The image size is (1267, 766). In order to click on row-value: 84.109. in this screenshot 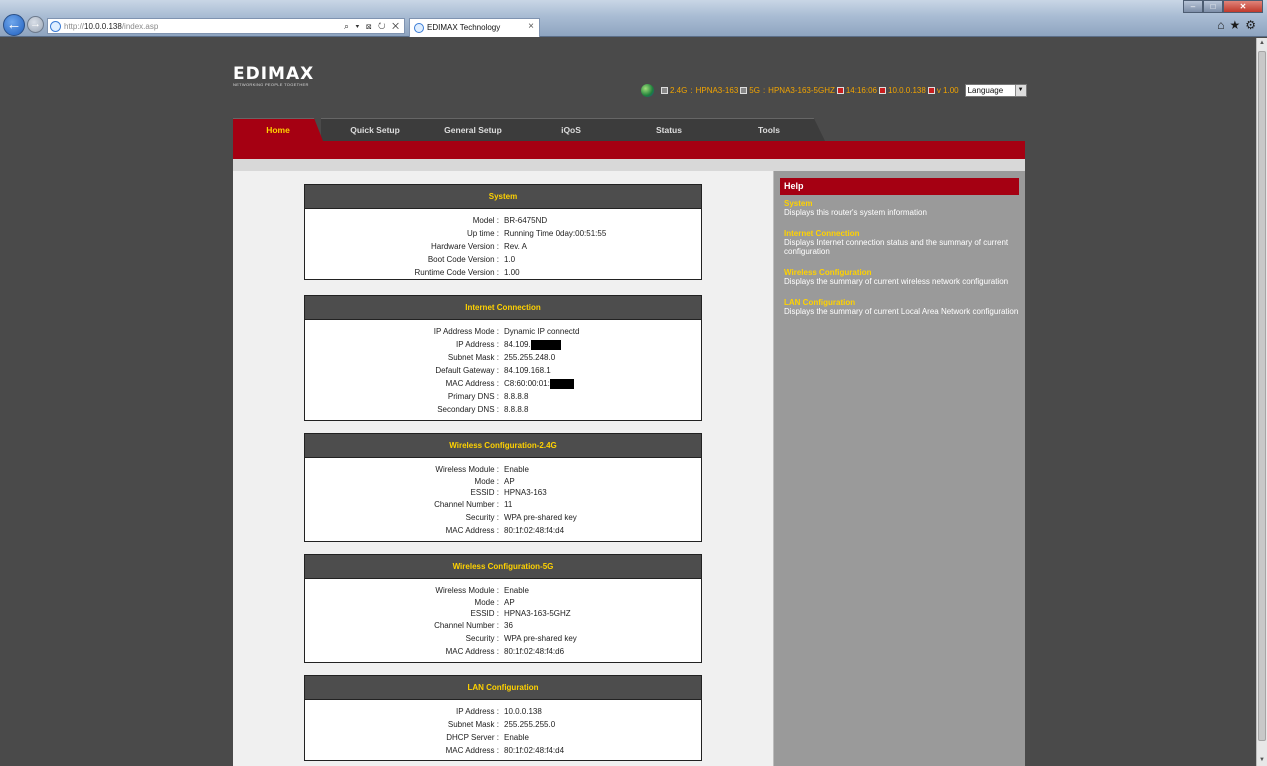, I will do `click(601, 344)`.